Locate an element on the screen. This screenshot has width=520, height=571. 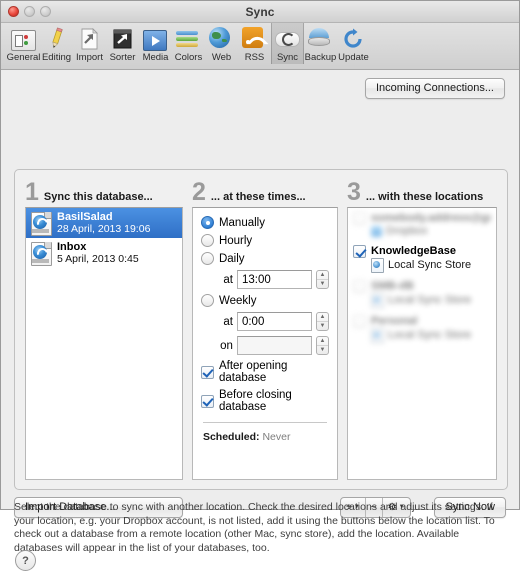
weekly-day-input is located at coordinates (274, 345).